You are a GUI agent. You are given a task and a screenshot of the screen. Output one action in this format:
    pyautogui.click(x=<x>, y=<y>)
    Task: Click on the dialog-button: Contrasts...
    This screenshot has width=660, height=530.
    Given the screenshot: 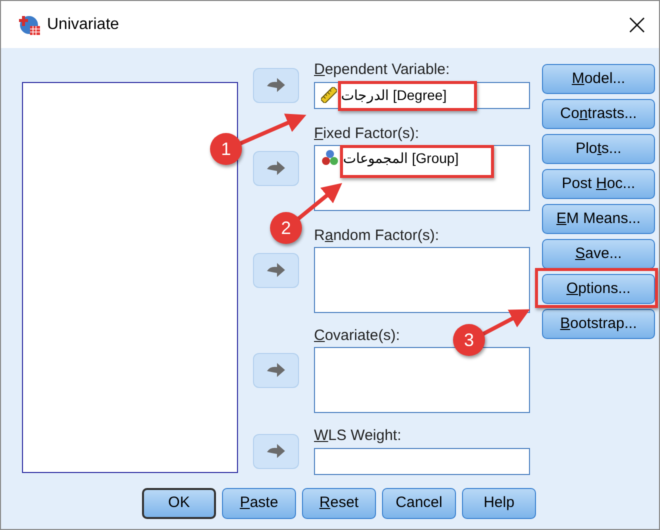 What is the action you would take?
    pyautogui.click(x=598, y=114)
    